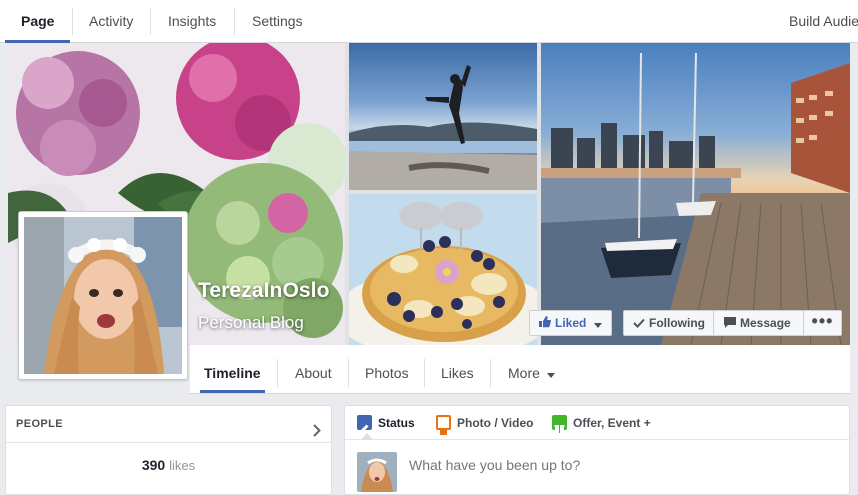  I want to click on thumbs-up-icon, so click(544, 324).